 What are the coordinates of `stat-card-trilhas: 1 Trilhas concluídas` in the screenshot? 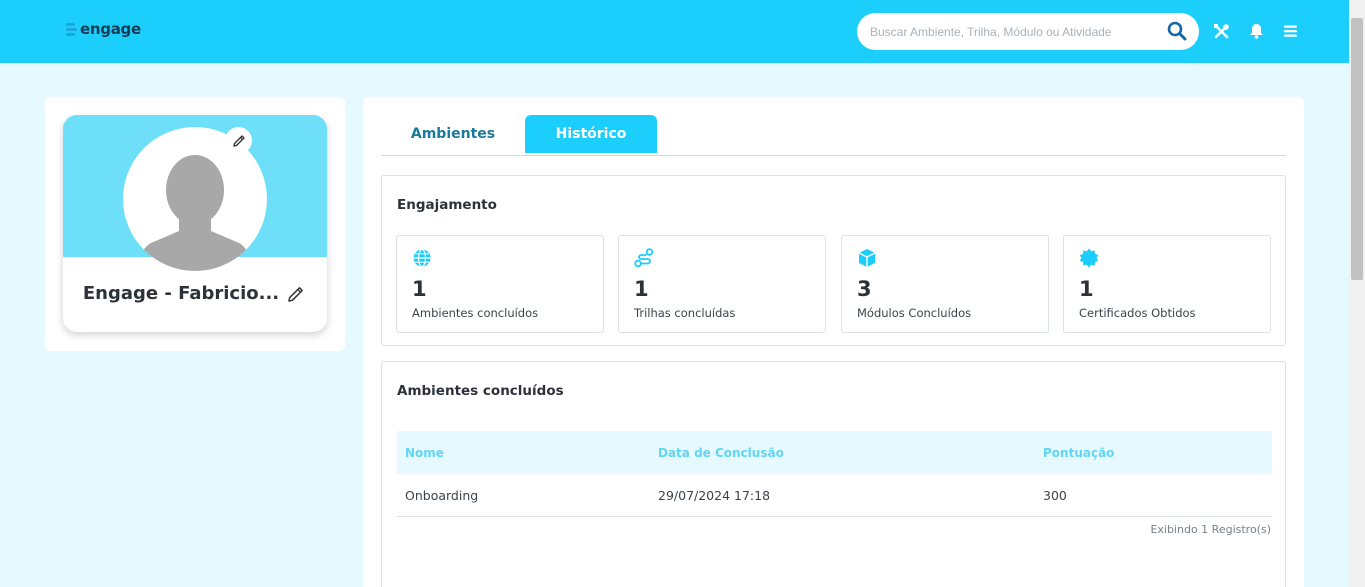 It's located at (722, 284).